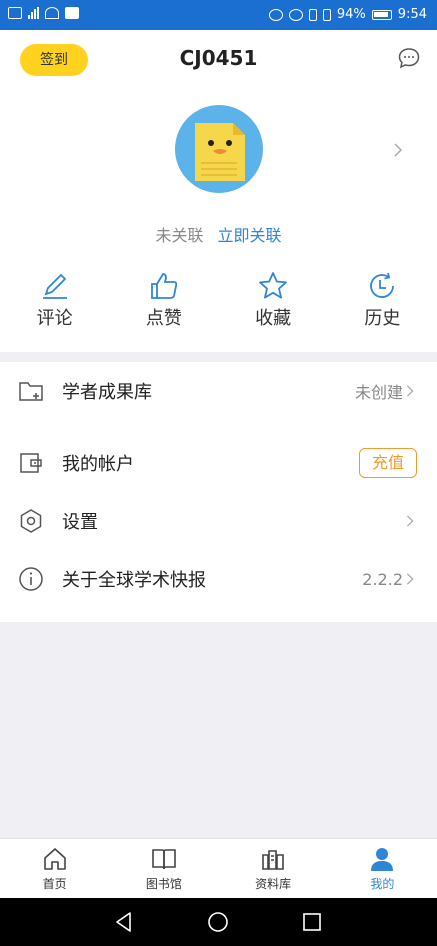 Image resolution: width=437 pixels, height=946 pixels. I want to click on signal-icon, so click(33, 13).